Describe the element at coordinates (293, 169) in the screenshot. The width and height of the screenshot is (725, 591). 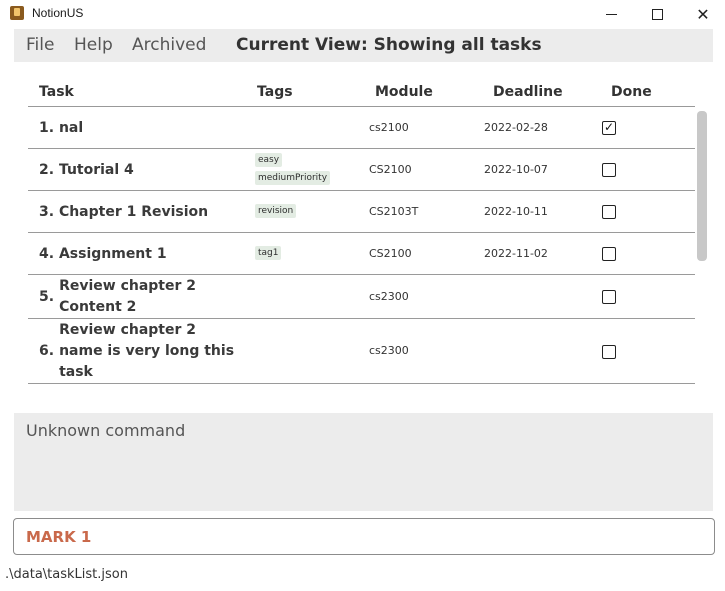
I see `task-tags: easy mediumPriority` at that location.